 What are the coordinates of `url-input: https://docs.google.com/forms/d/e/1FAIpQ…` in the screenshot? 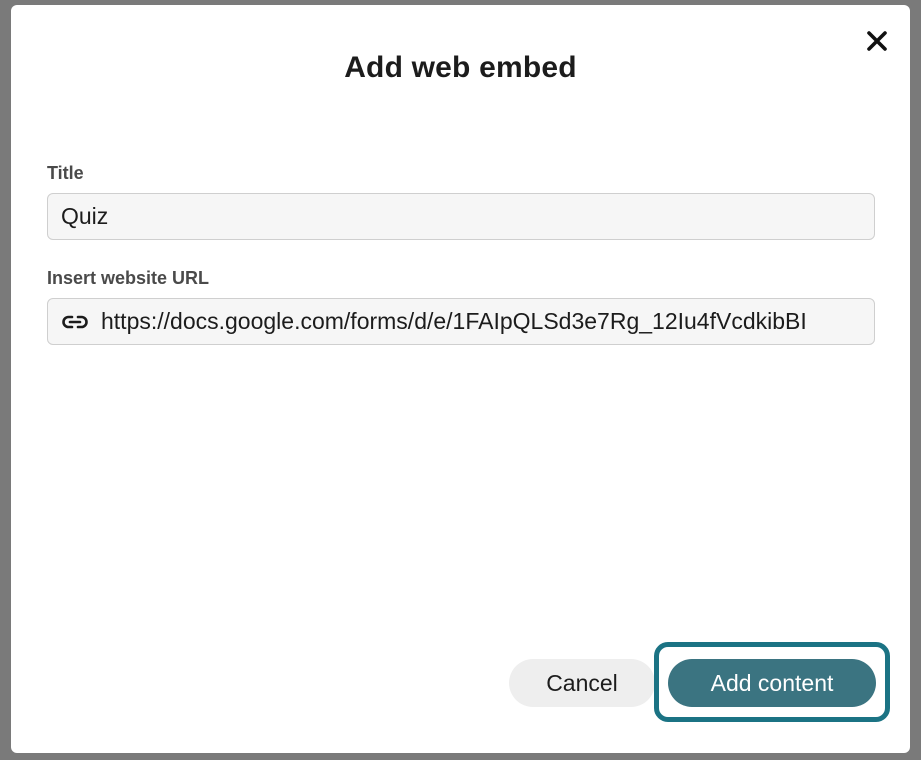 It's located at (461, 321).